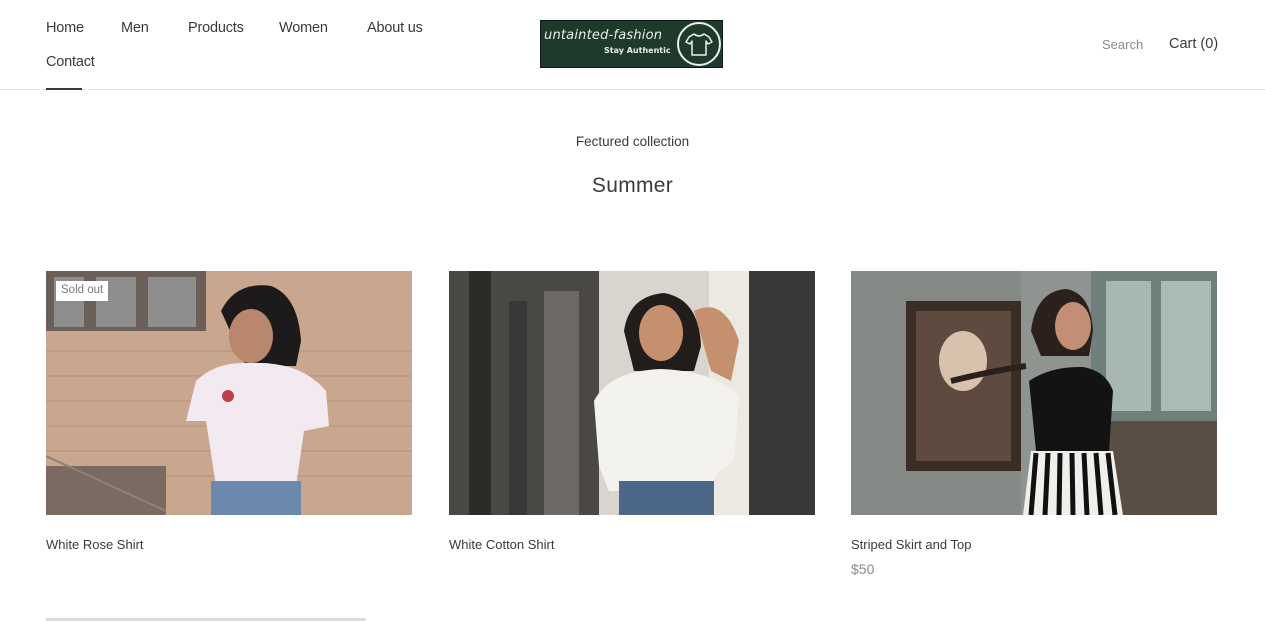 The height and width of the screenshot is (621, 1265). I want to click on product-card: Sold out White Rose Shirt, so click(229, 411).